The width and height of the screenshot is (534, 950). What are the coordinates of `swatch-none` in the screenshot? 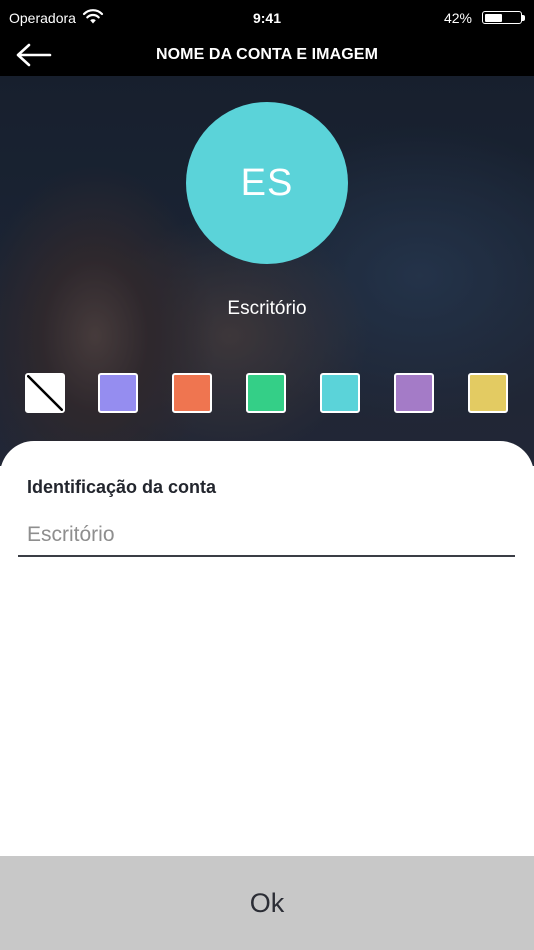 It's located at (45, 393).